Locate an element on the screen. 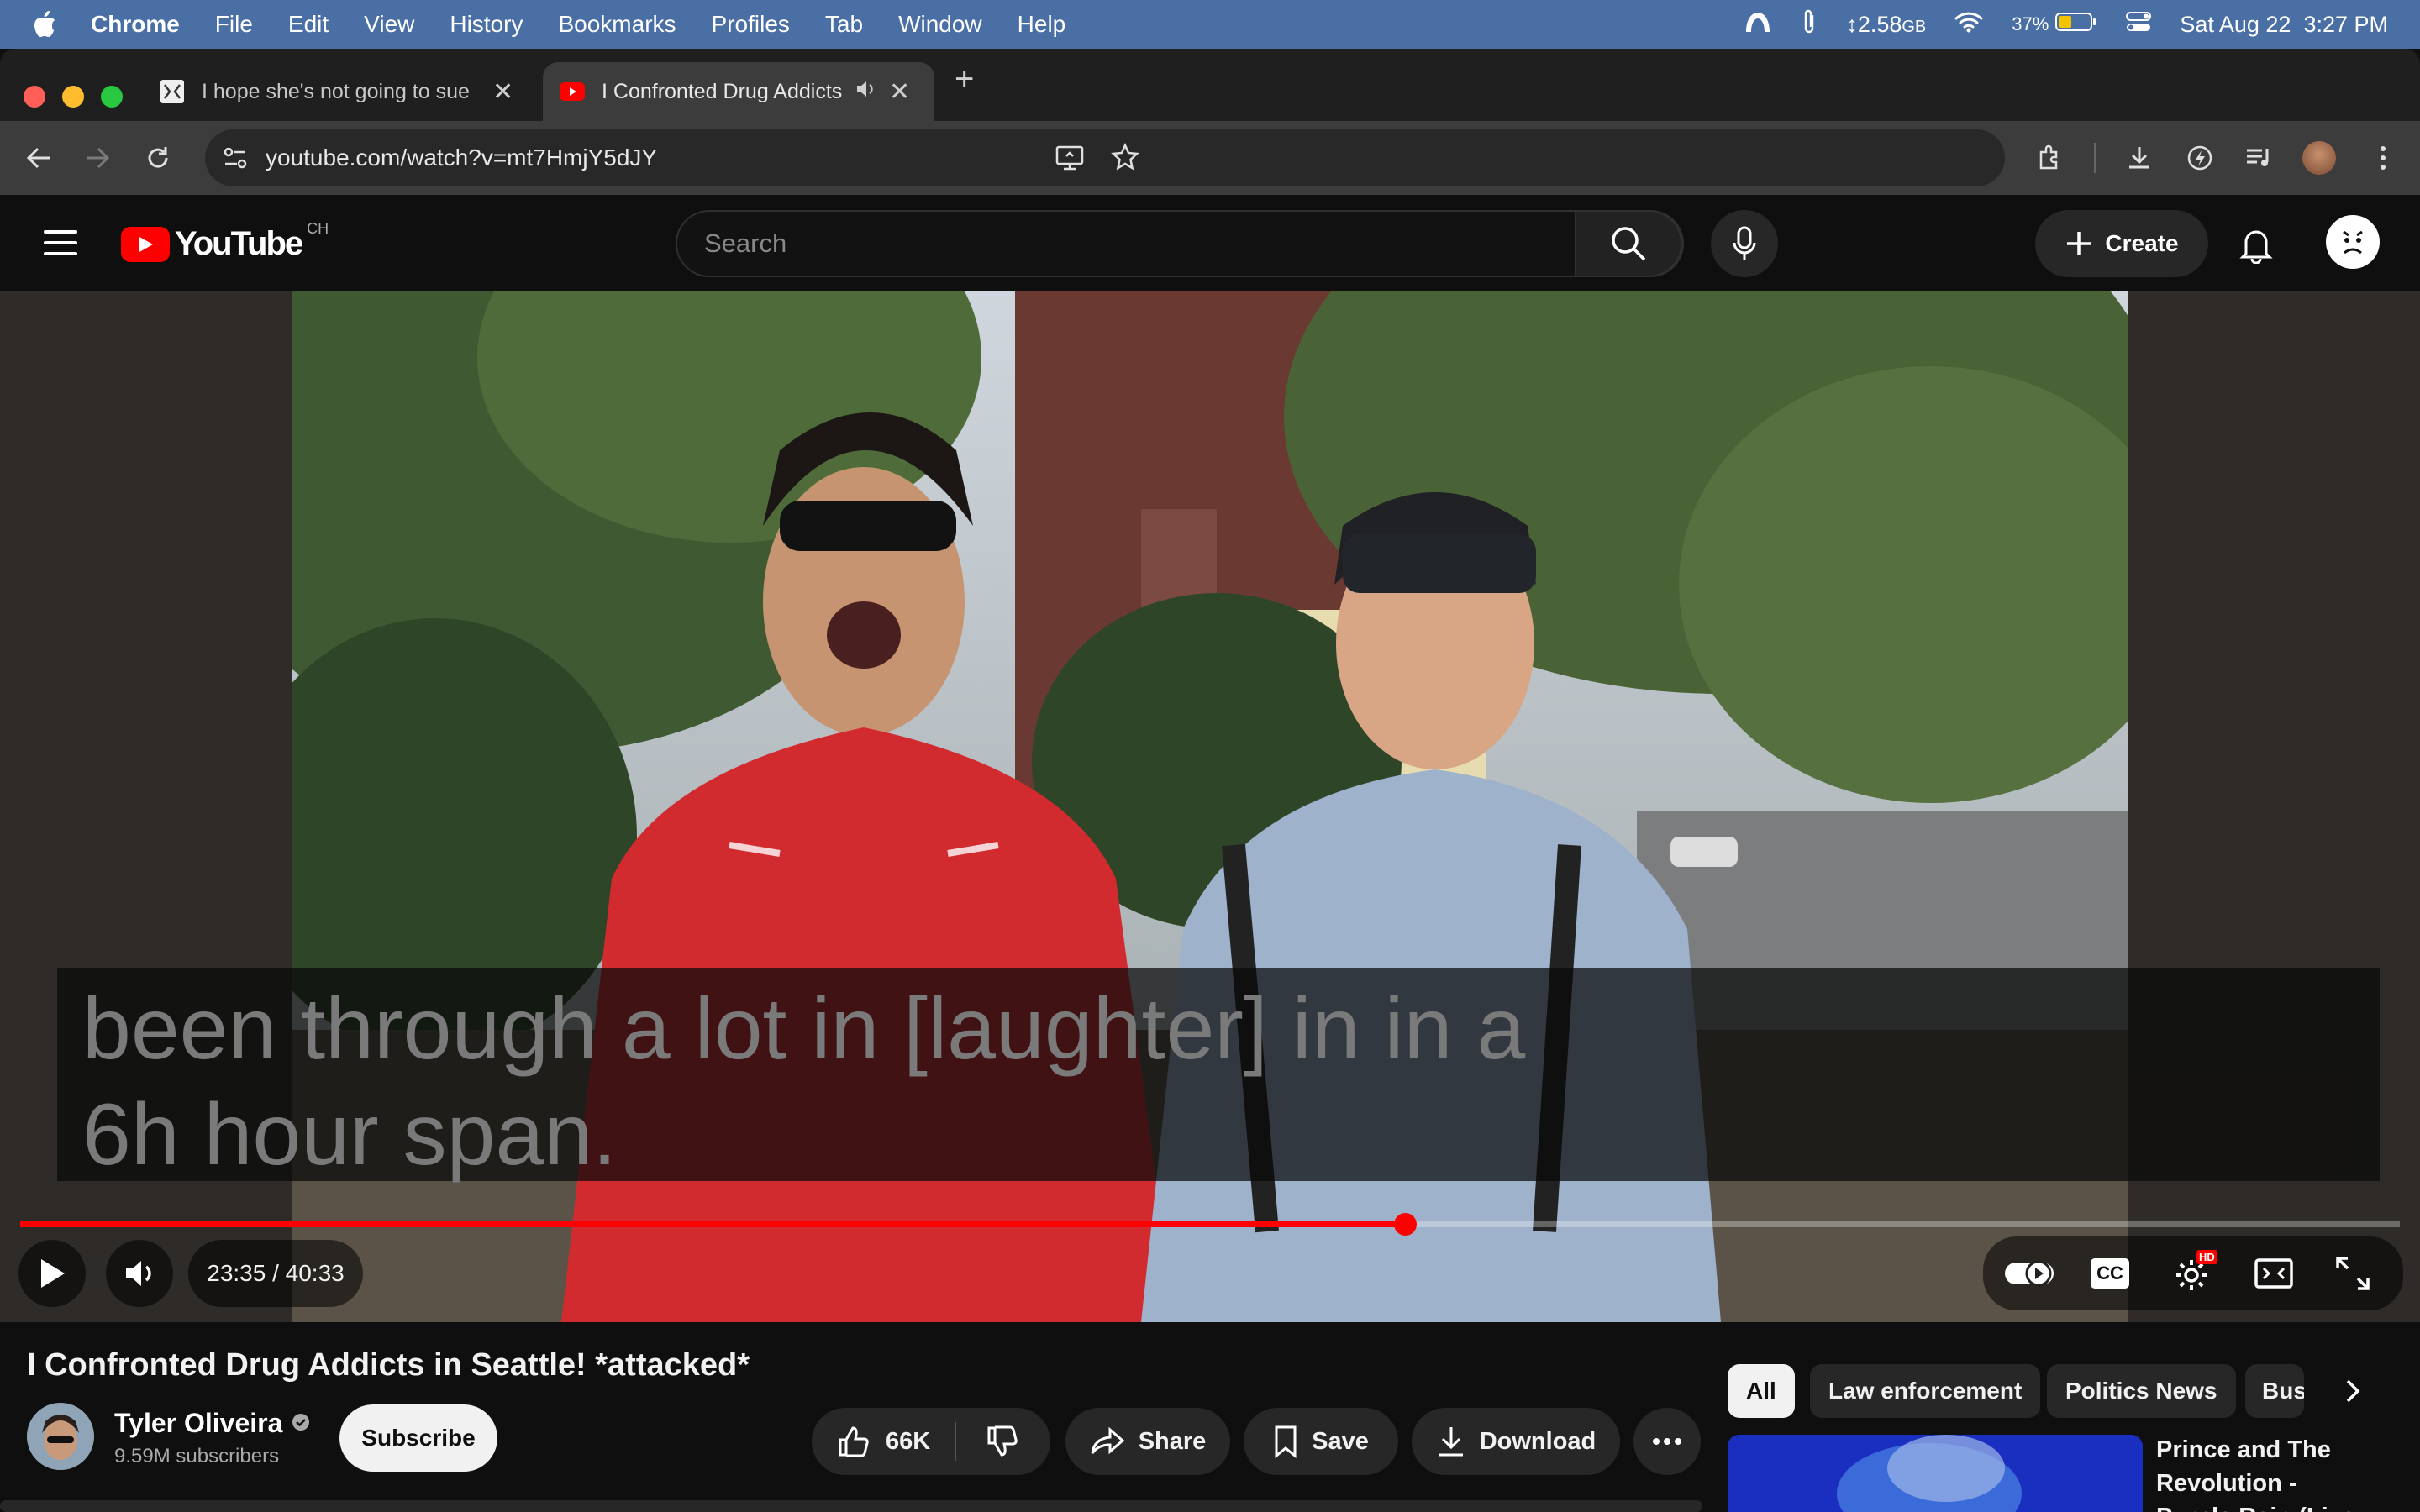 The height and width of the screenshot is (1512, 2420). thumbs-up-icon is located at coordinates (854, 1441).